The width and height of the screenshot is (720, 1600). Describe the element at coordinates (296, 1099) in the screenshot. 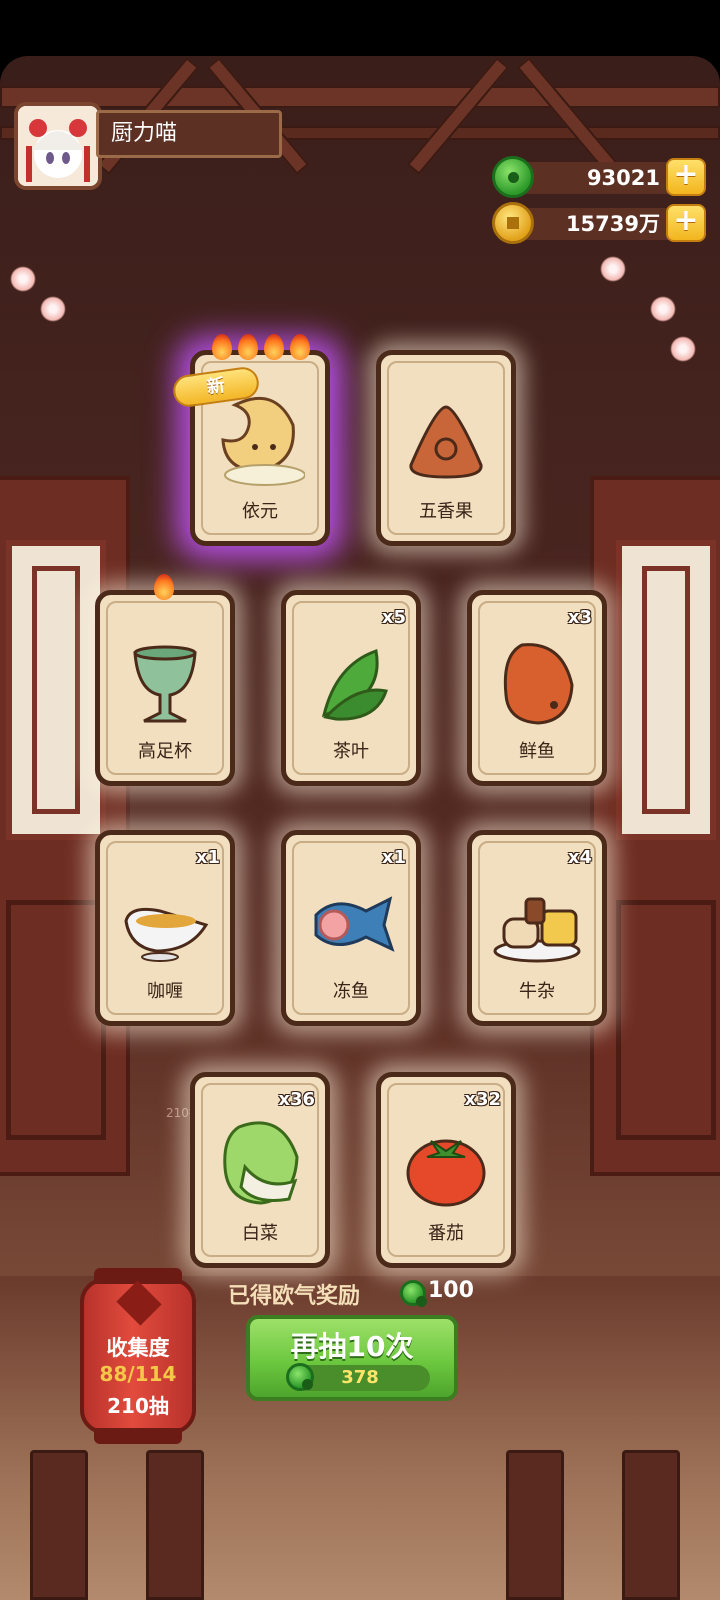

I see `card-count: x36` at that location.